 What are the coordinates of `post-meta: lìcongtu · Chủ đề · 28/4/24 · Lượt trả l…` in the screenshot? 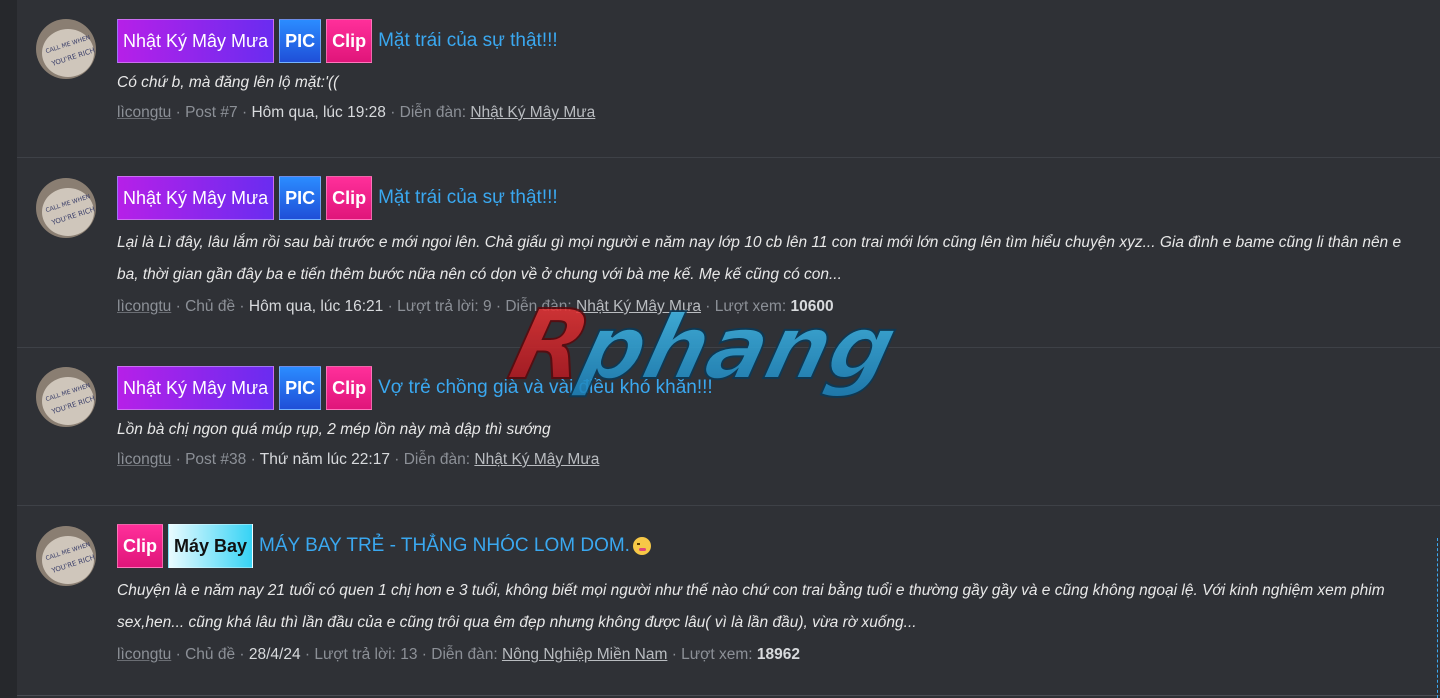 It's located at (778, 655).